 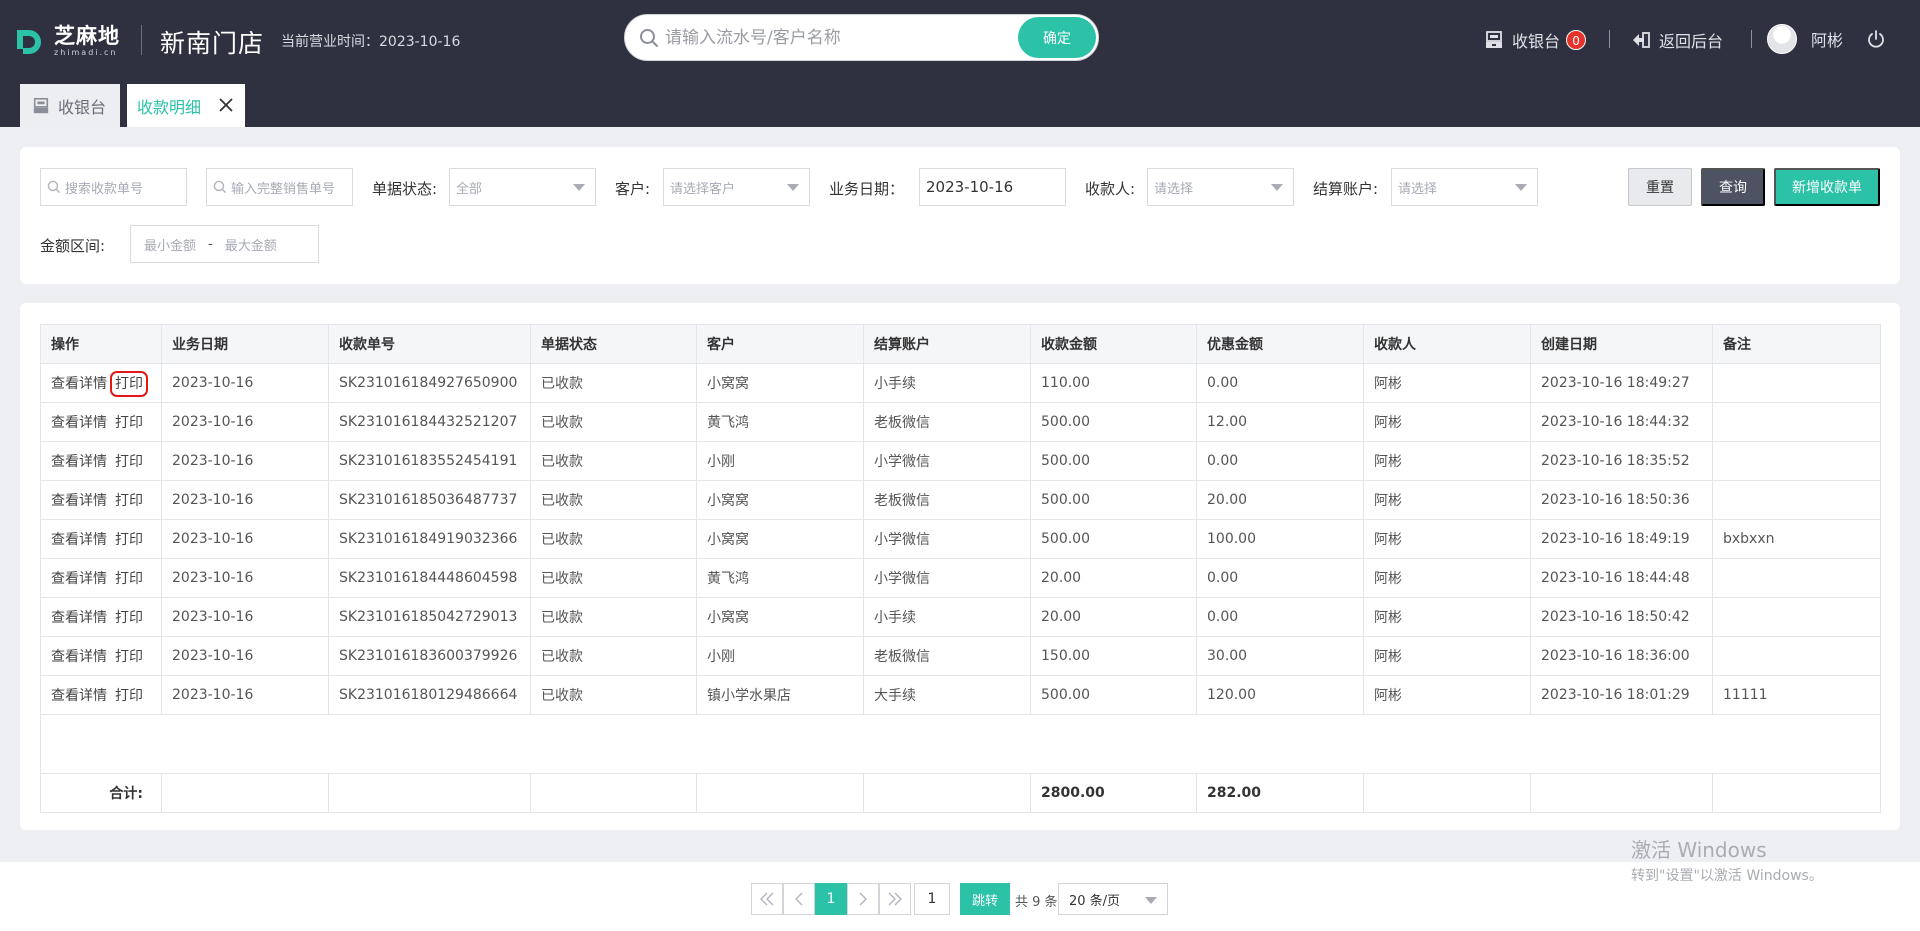 I want to click on cell-no: SK231016183552454191, so click(x=429, y=461).